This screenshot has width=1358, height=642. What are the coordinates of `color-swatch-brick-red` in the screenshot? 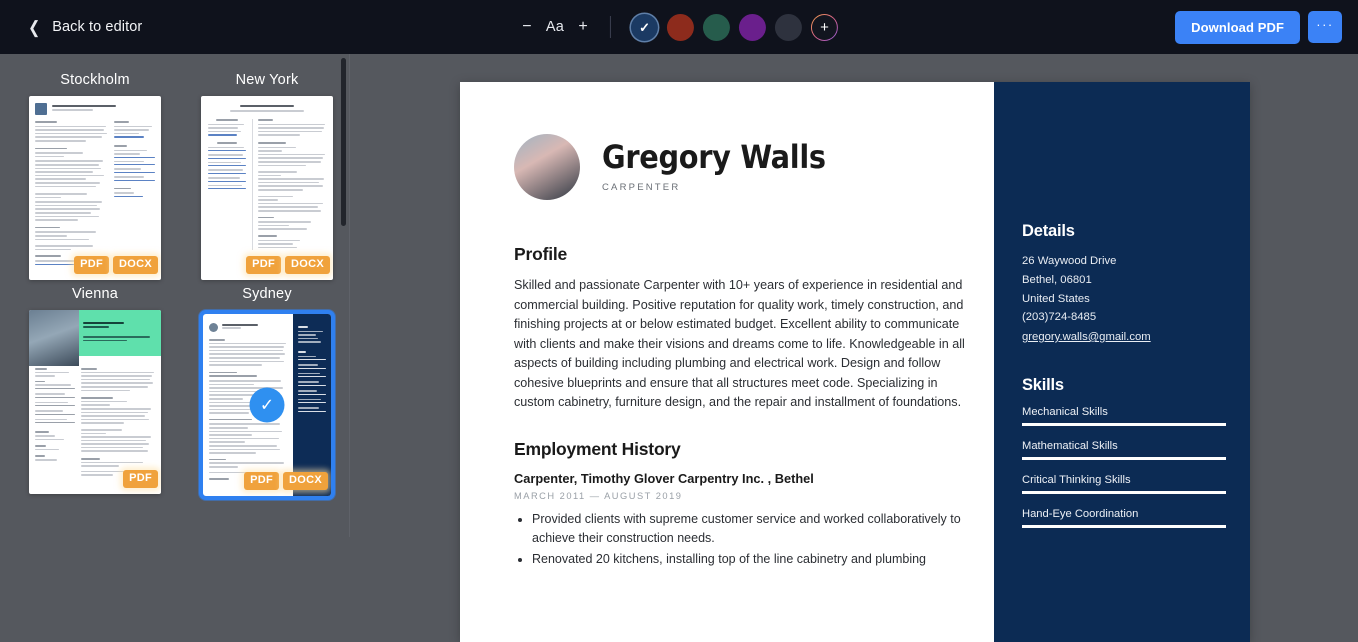 It's located at (681, 27).